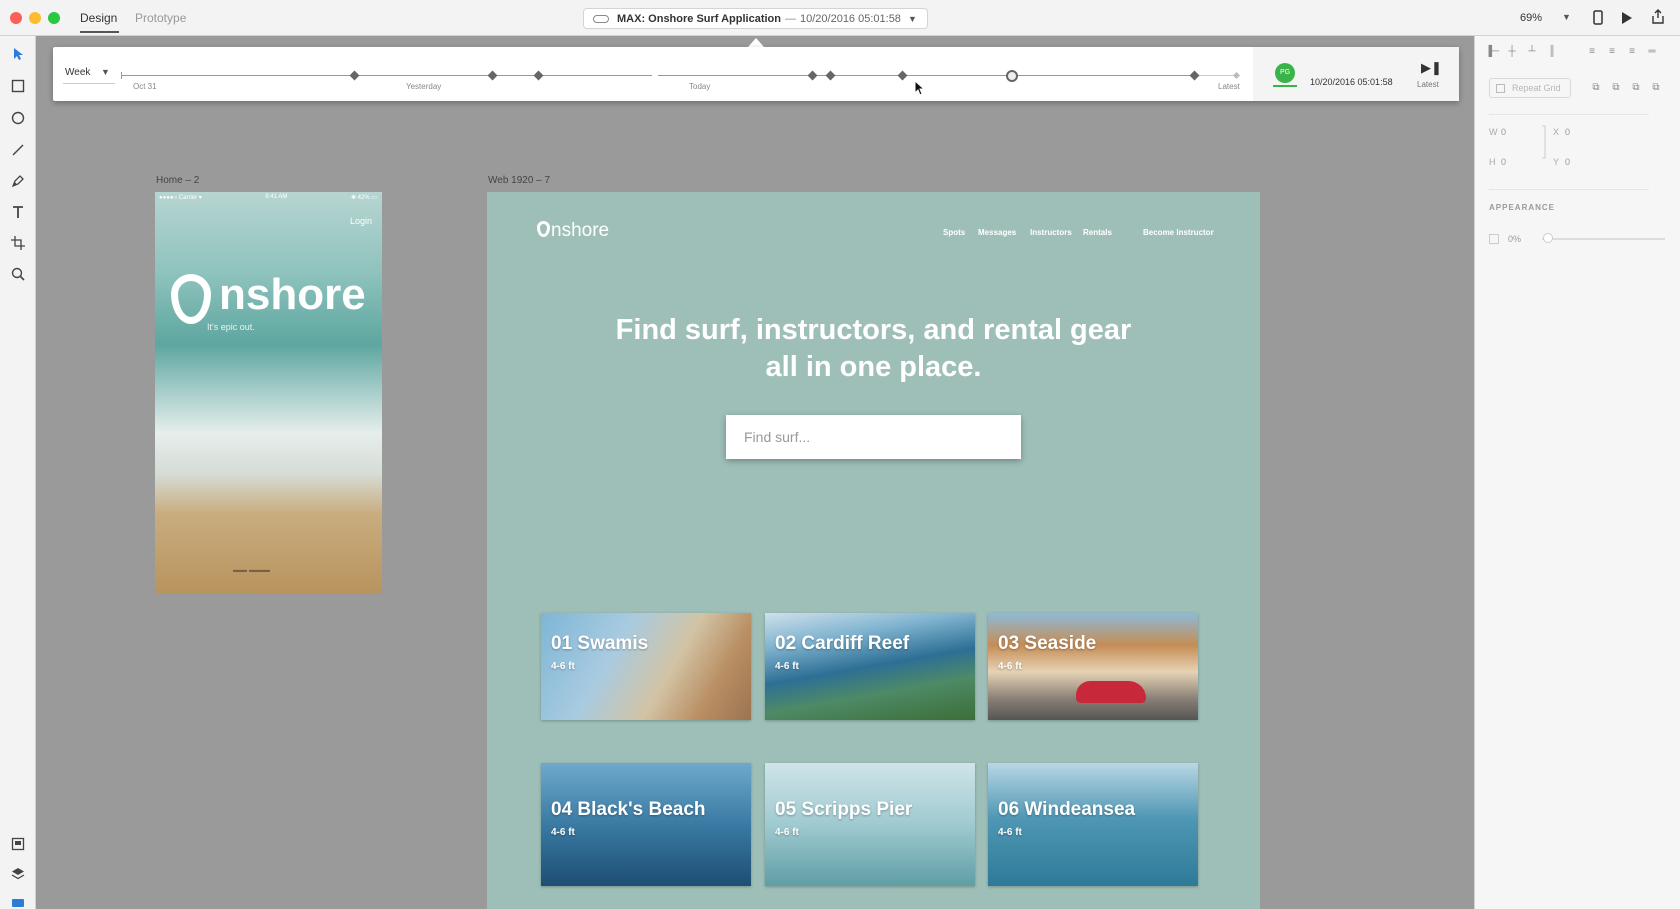 The height and width of the screenshot is (909, 1680). What do you see at coordinates (1616, 88) in the screenshot?
I see `boolean-subtract-icon: ⧉` at bounding box center [1616, 88].